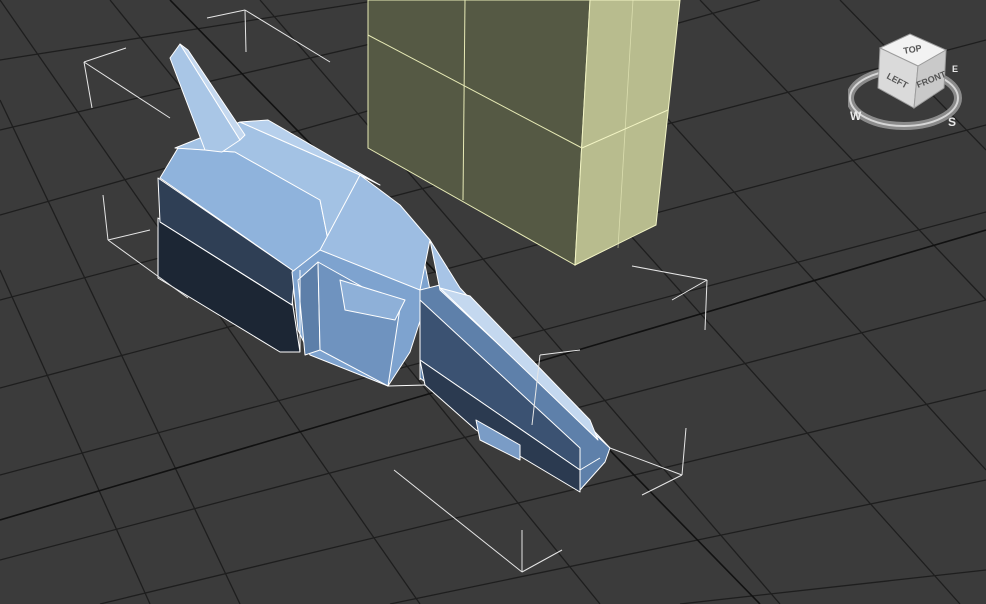  Describe the element at coordinates (952, 122) in the screenshot. I see `compass-south-label: S` at that location.